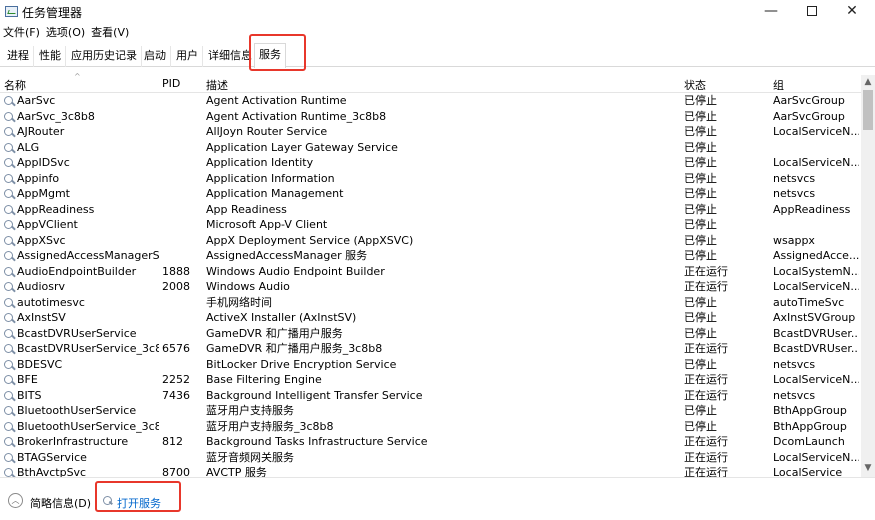  What do you see at coordinates (176, 348) in the screenshot?
I see `service-pid: 6576` at bounding box center [176, 348].